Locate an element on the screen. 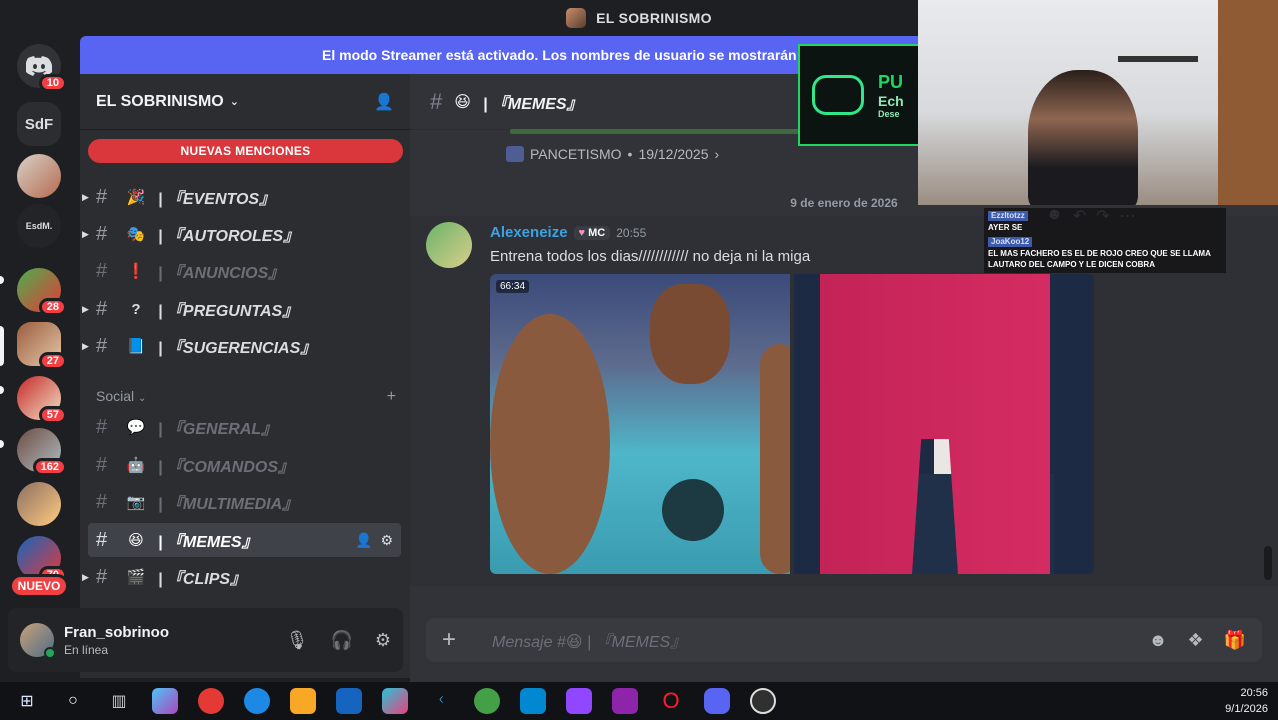 Image resolution: width=1278 pixels, height=720 pixels. channel-autoroles: ▶ # 🎭 | 『AUTOROLES』 is located at coordinates (241, 234).